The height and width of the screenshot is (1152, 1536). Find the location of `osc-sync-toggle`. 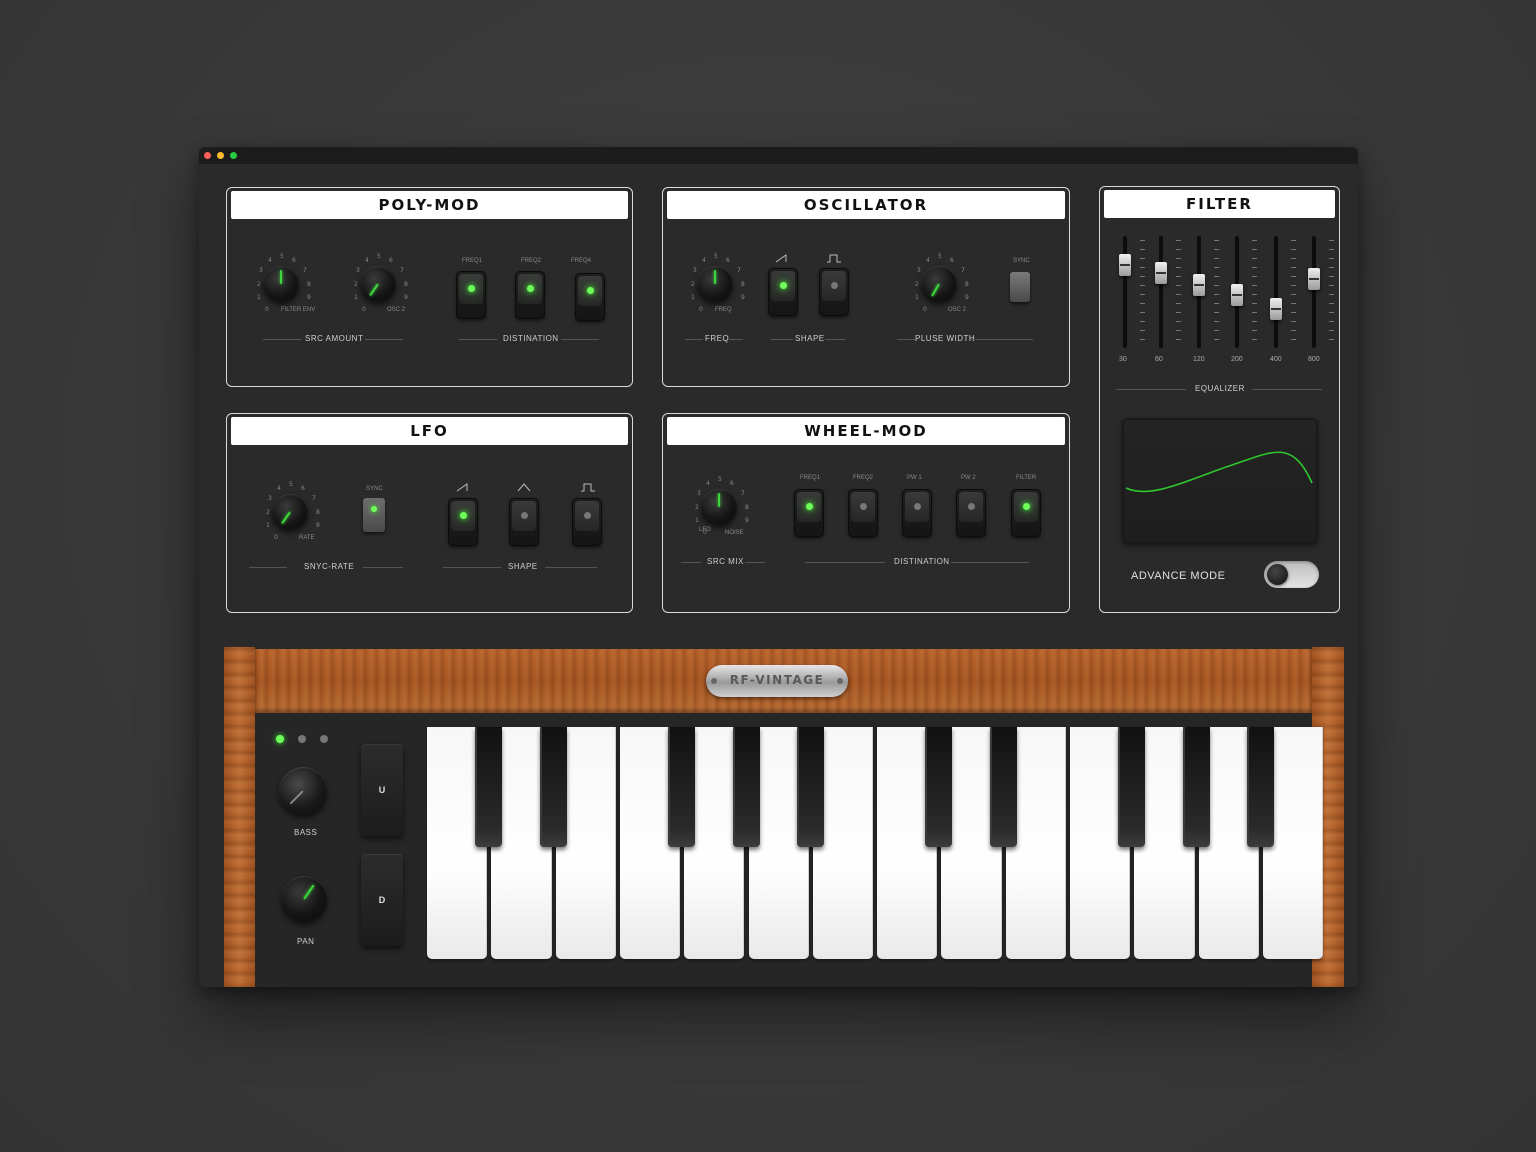

osc-sync-toggle is located at coordinates (1020, 287).